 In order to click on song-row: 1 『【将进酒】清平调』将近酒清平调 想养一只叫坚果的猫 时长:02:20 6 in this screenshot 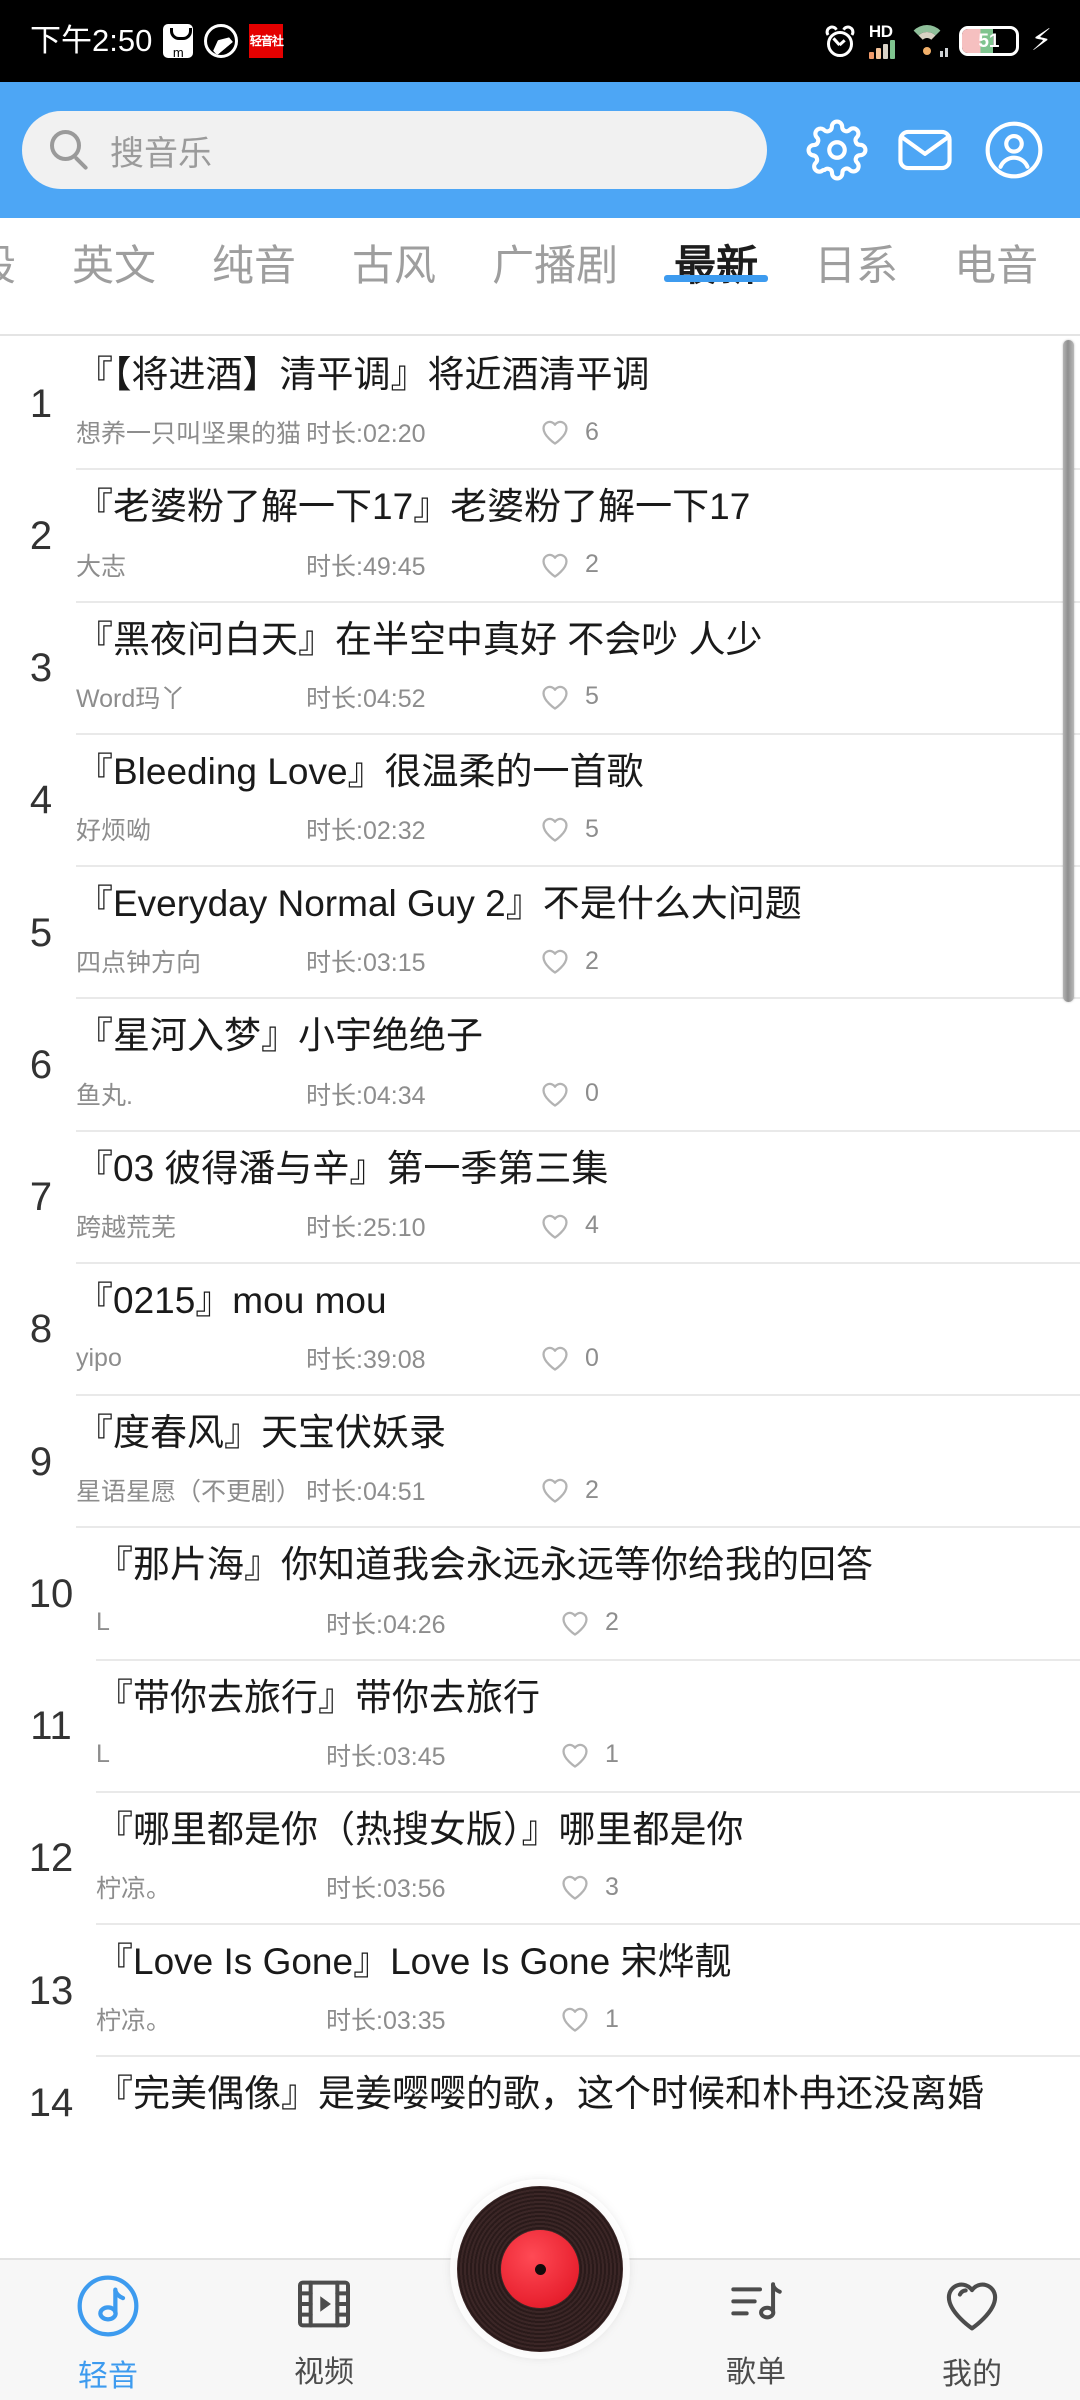, I will do `click(540, 404)`.